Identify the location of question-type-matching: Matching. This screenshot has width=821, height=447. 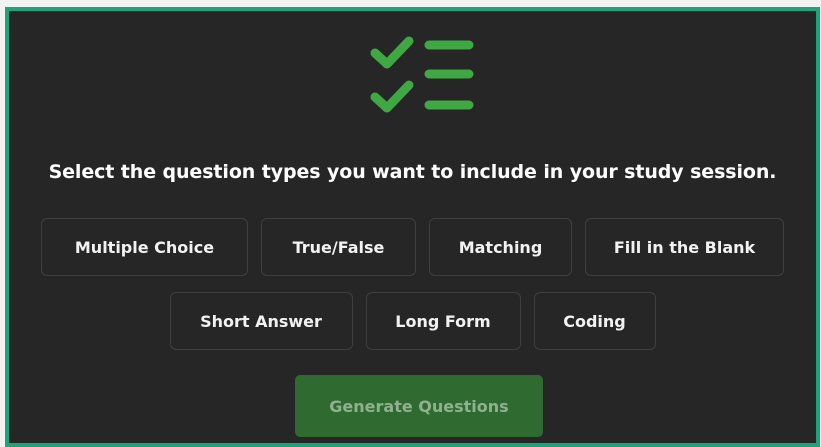
(500, 247).